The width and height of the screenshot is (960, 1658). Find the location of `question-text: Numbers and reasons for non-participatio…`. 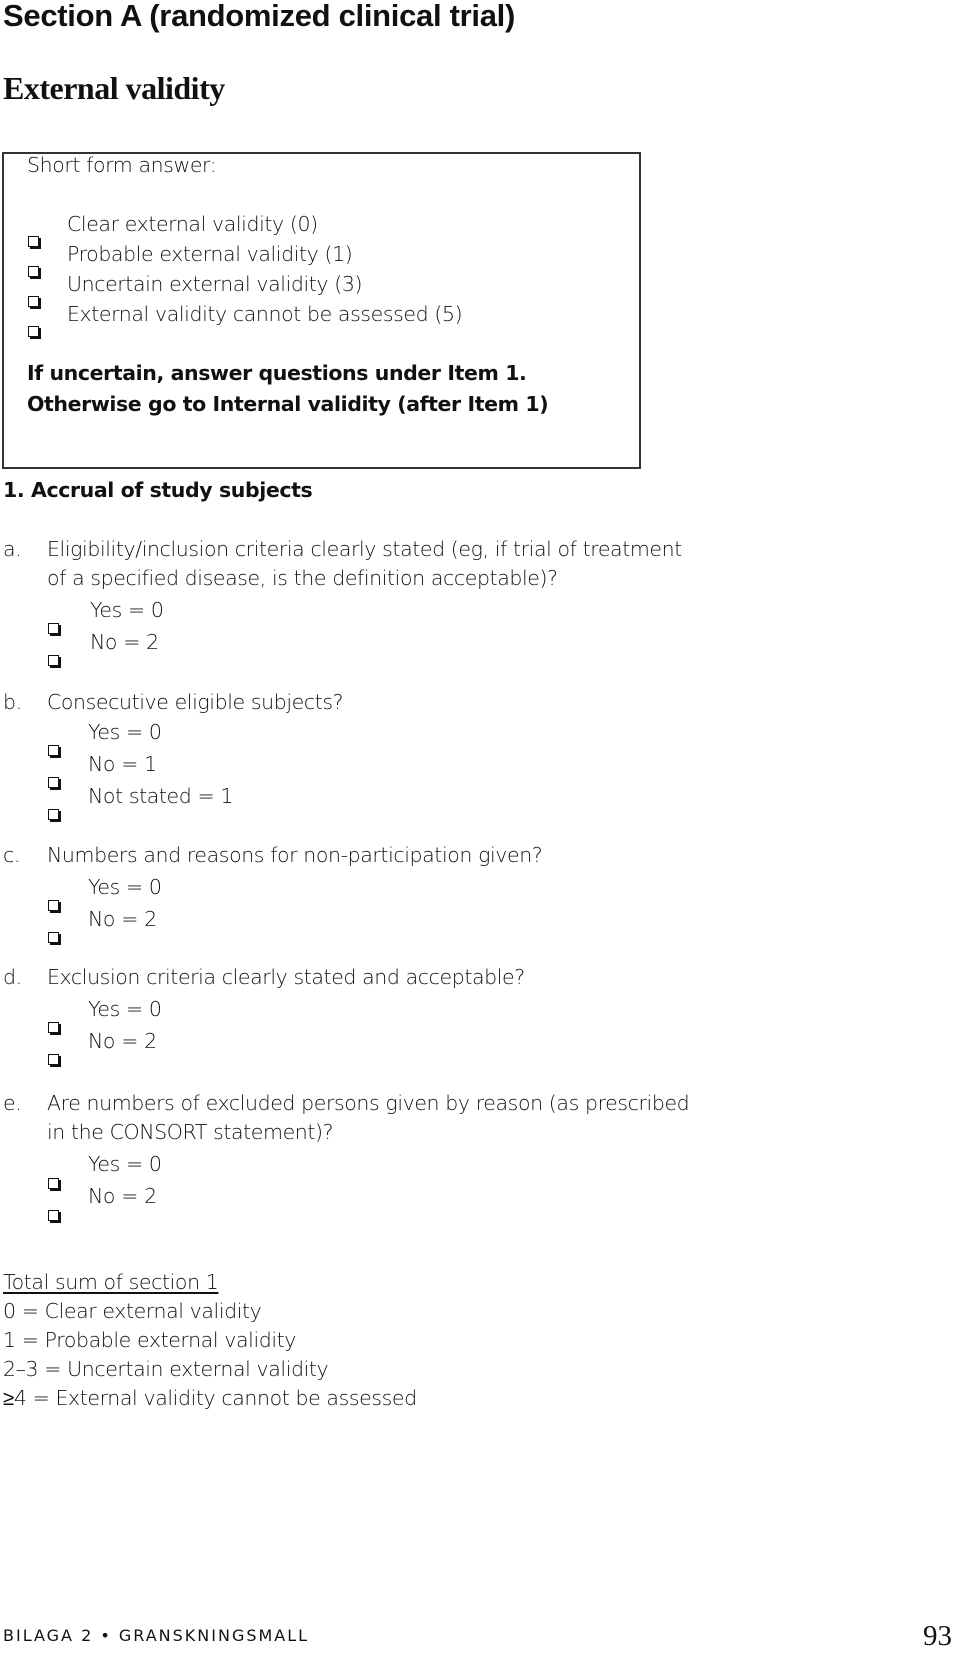

question-text: Numbers and reasons for non-participatio… is located at coordinates (295, 855).